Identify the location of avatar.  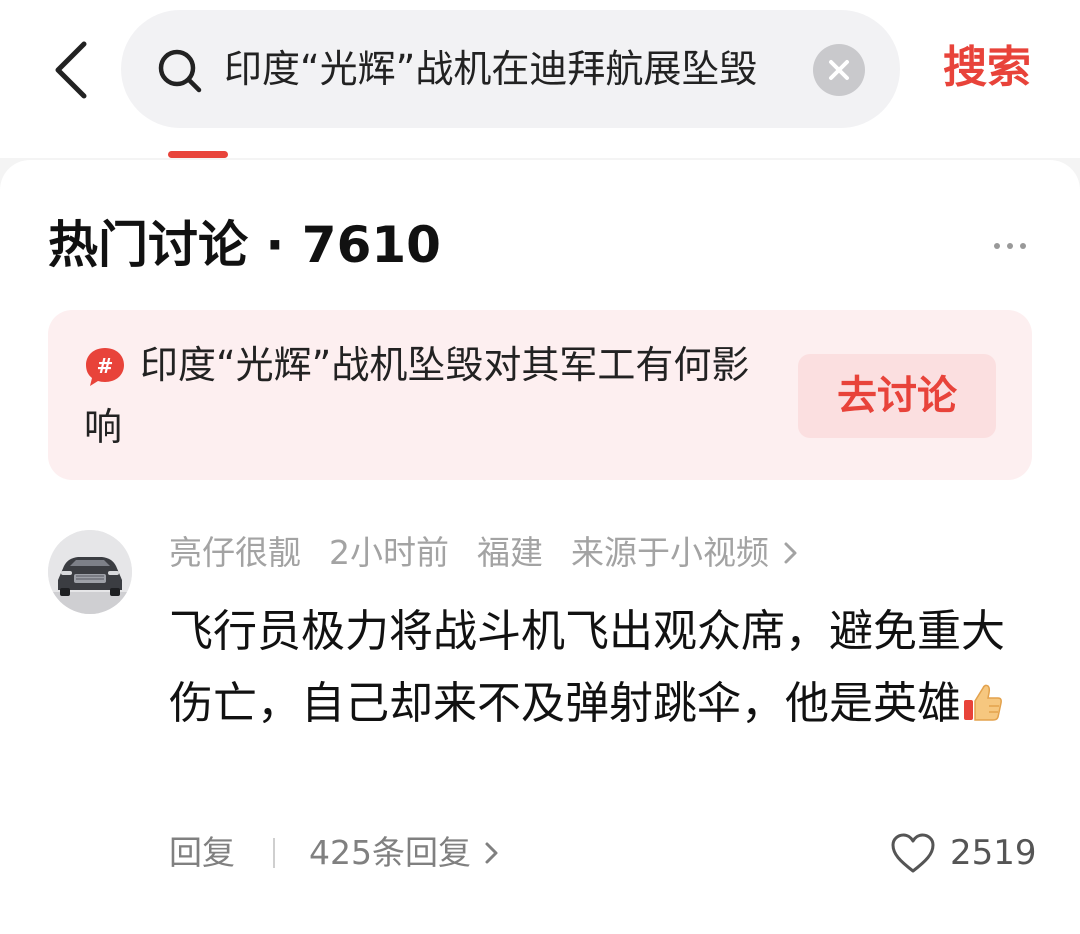
(90, 572).